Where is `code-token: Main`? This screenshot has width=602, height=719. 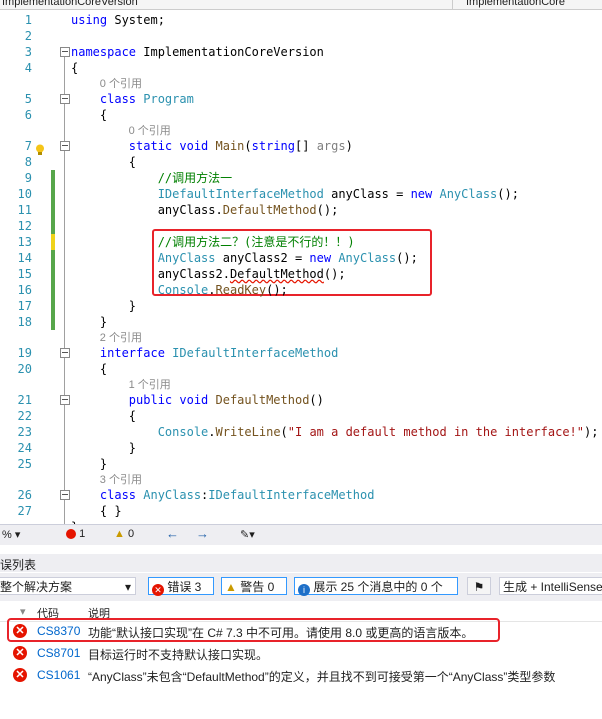 code-token: Main is located at coordinates (230, 146).